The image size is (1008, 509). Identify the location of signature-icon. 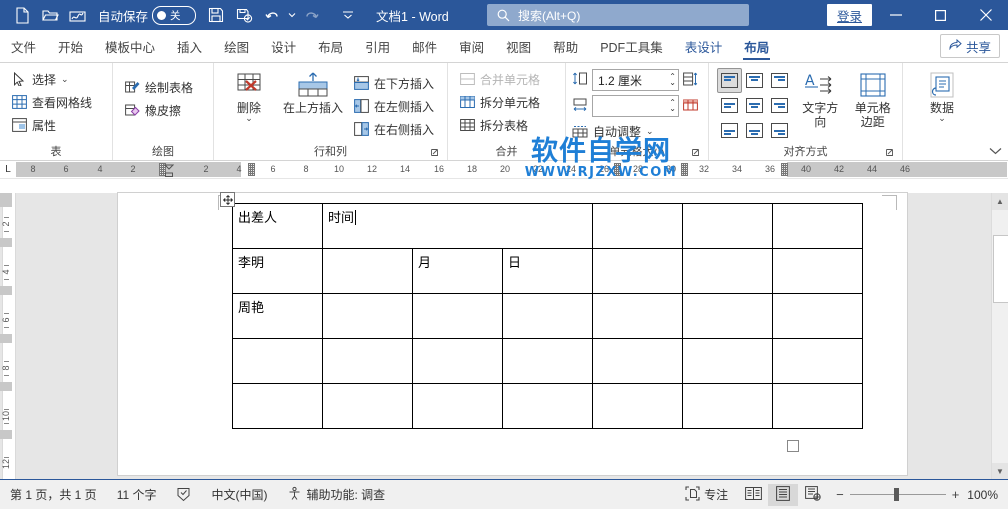
(78, 15).